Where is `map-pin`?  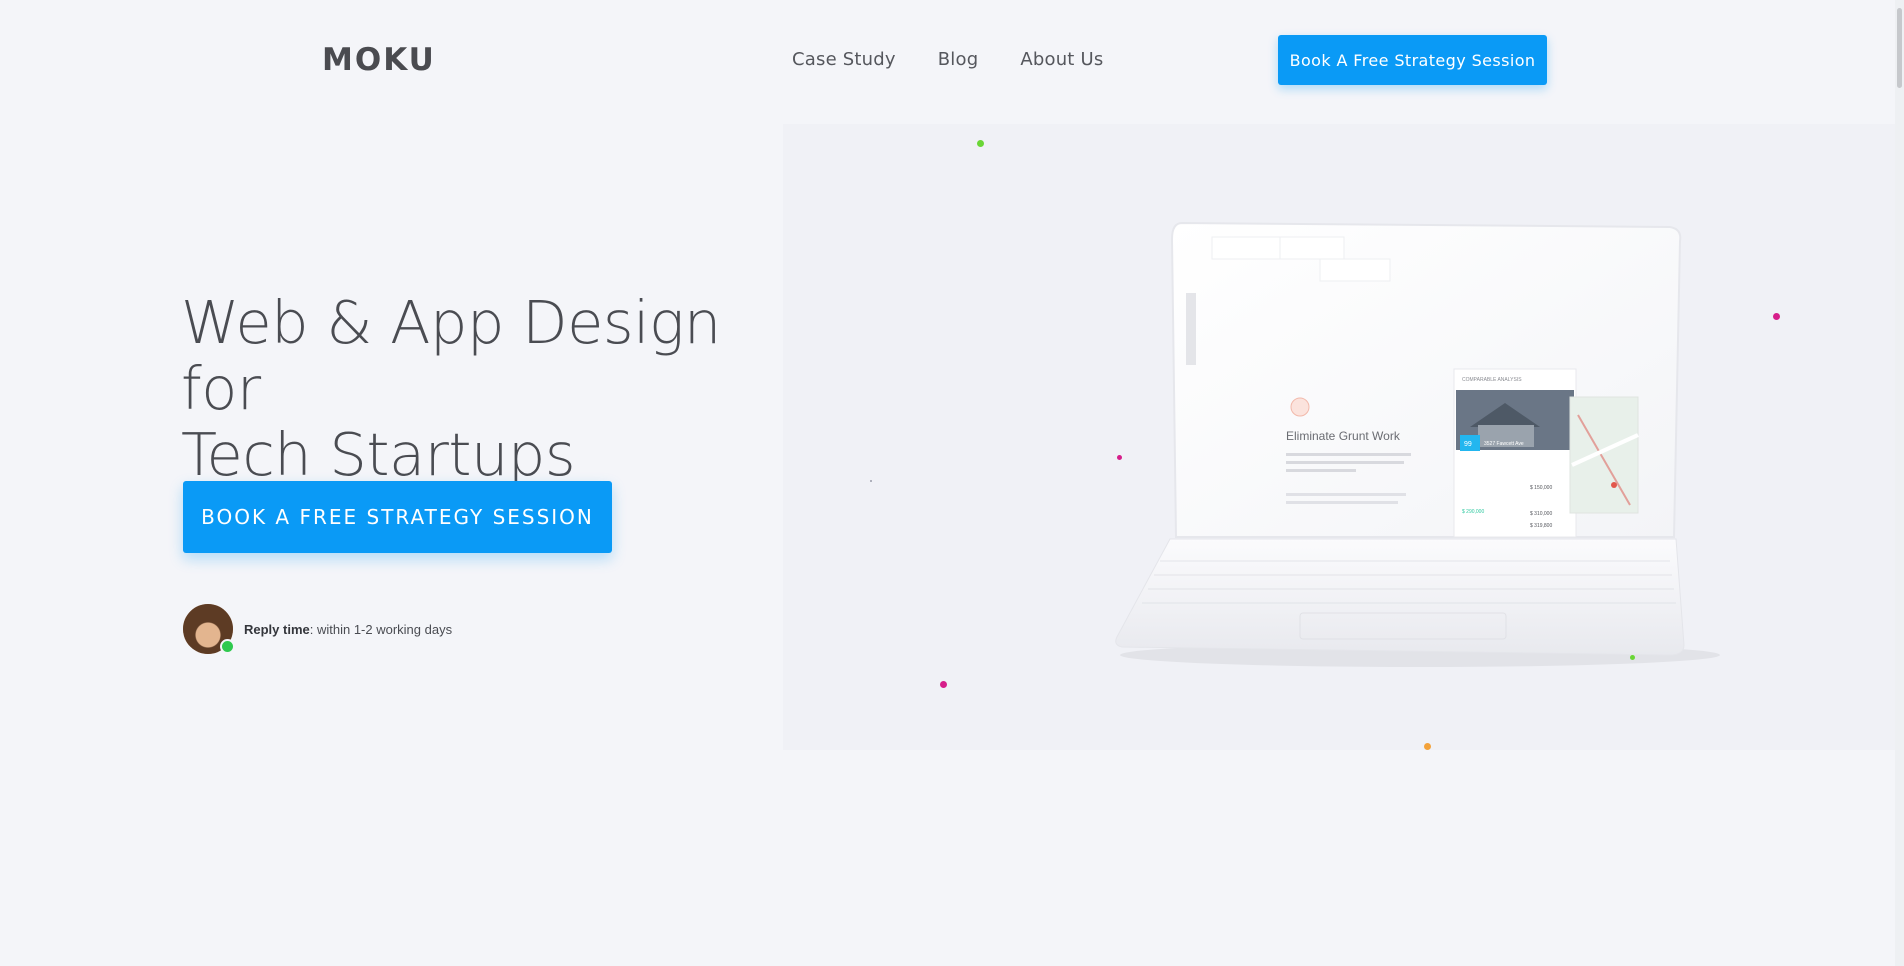
map-pin is located at coordinates (1614, 485).